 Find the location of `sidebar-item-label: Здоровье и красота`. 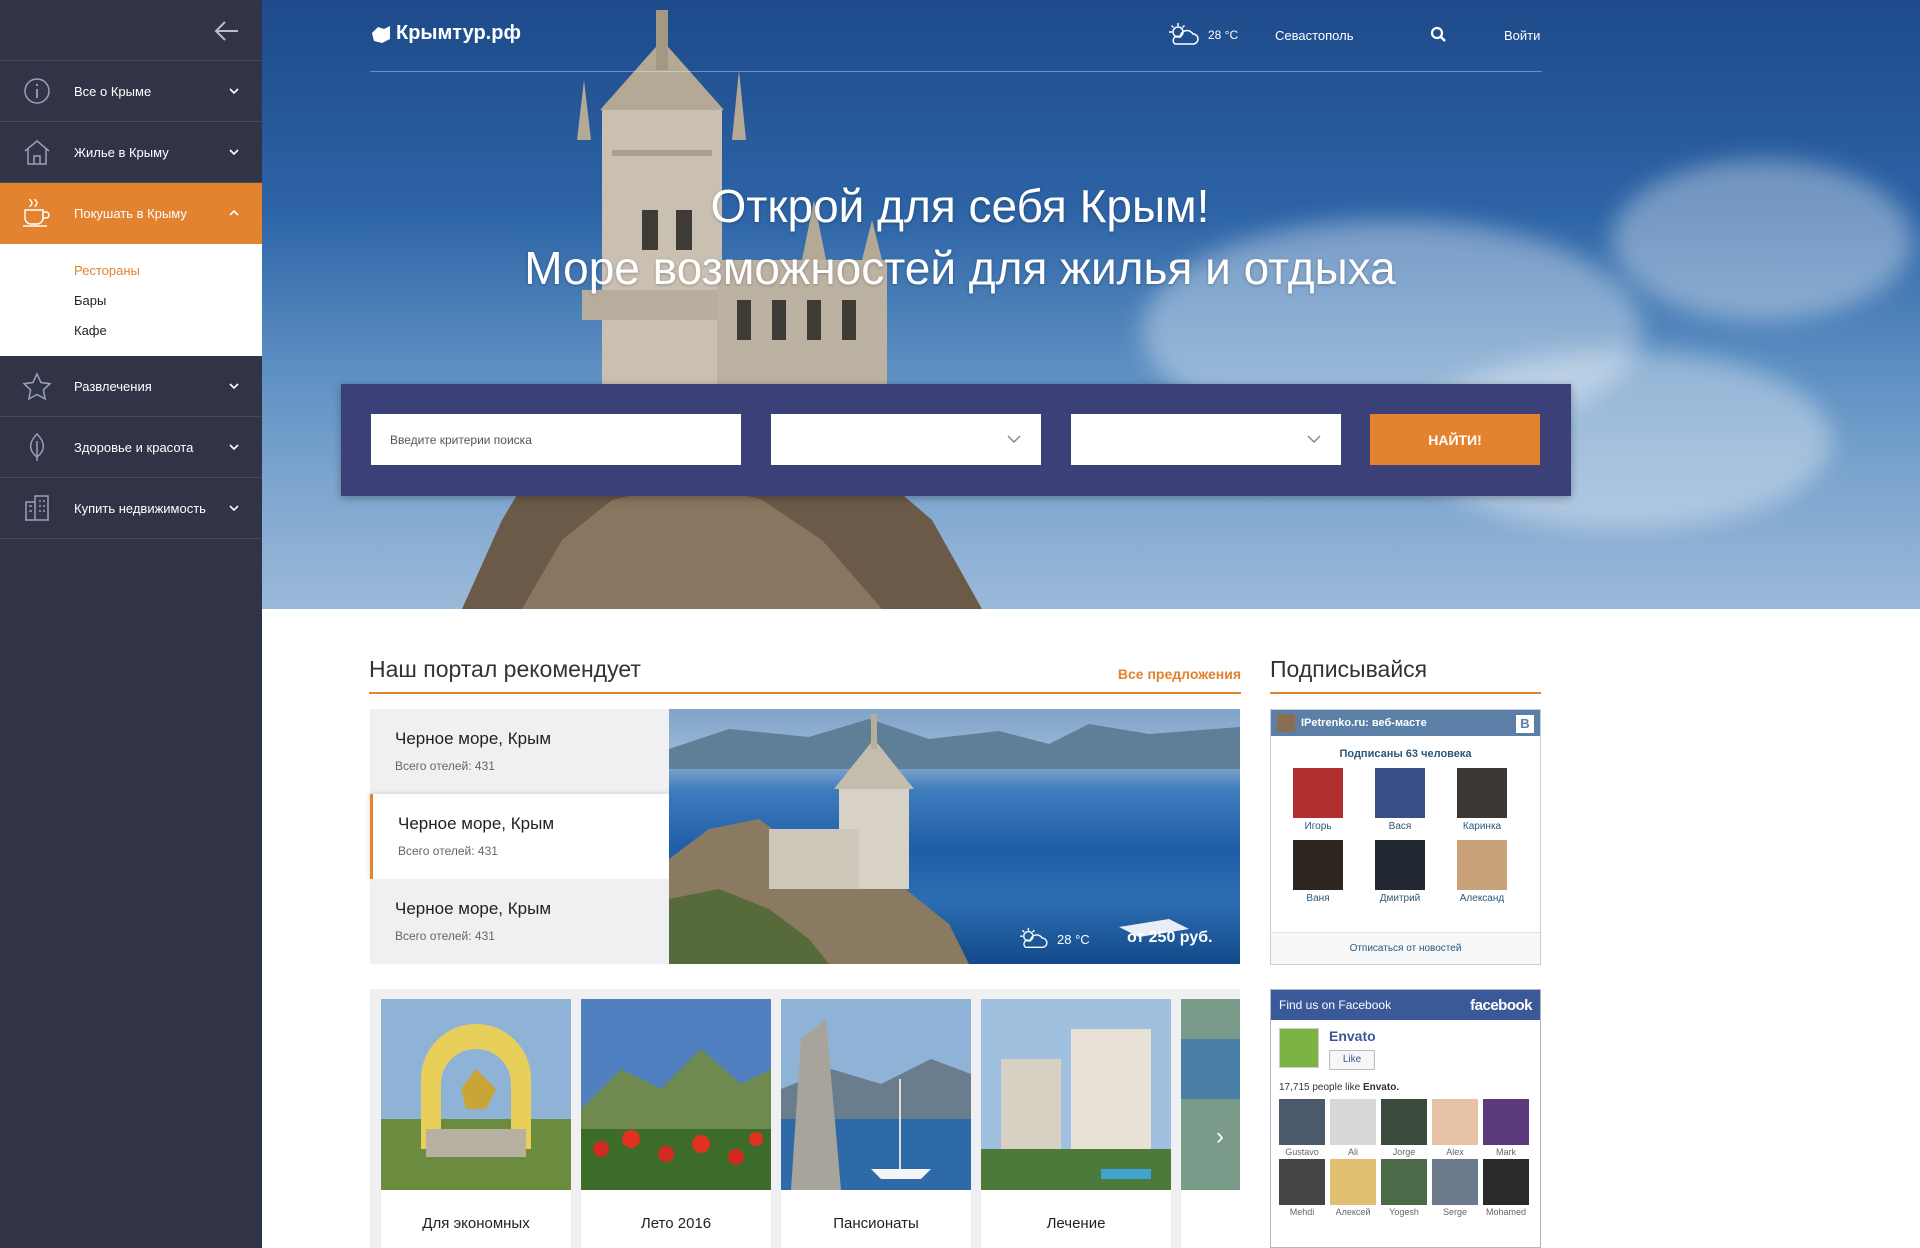

sidebar-item-label: Здоровье и красота is located at coordinates (134, 447).